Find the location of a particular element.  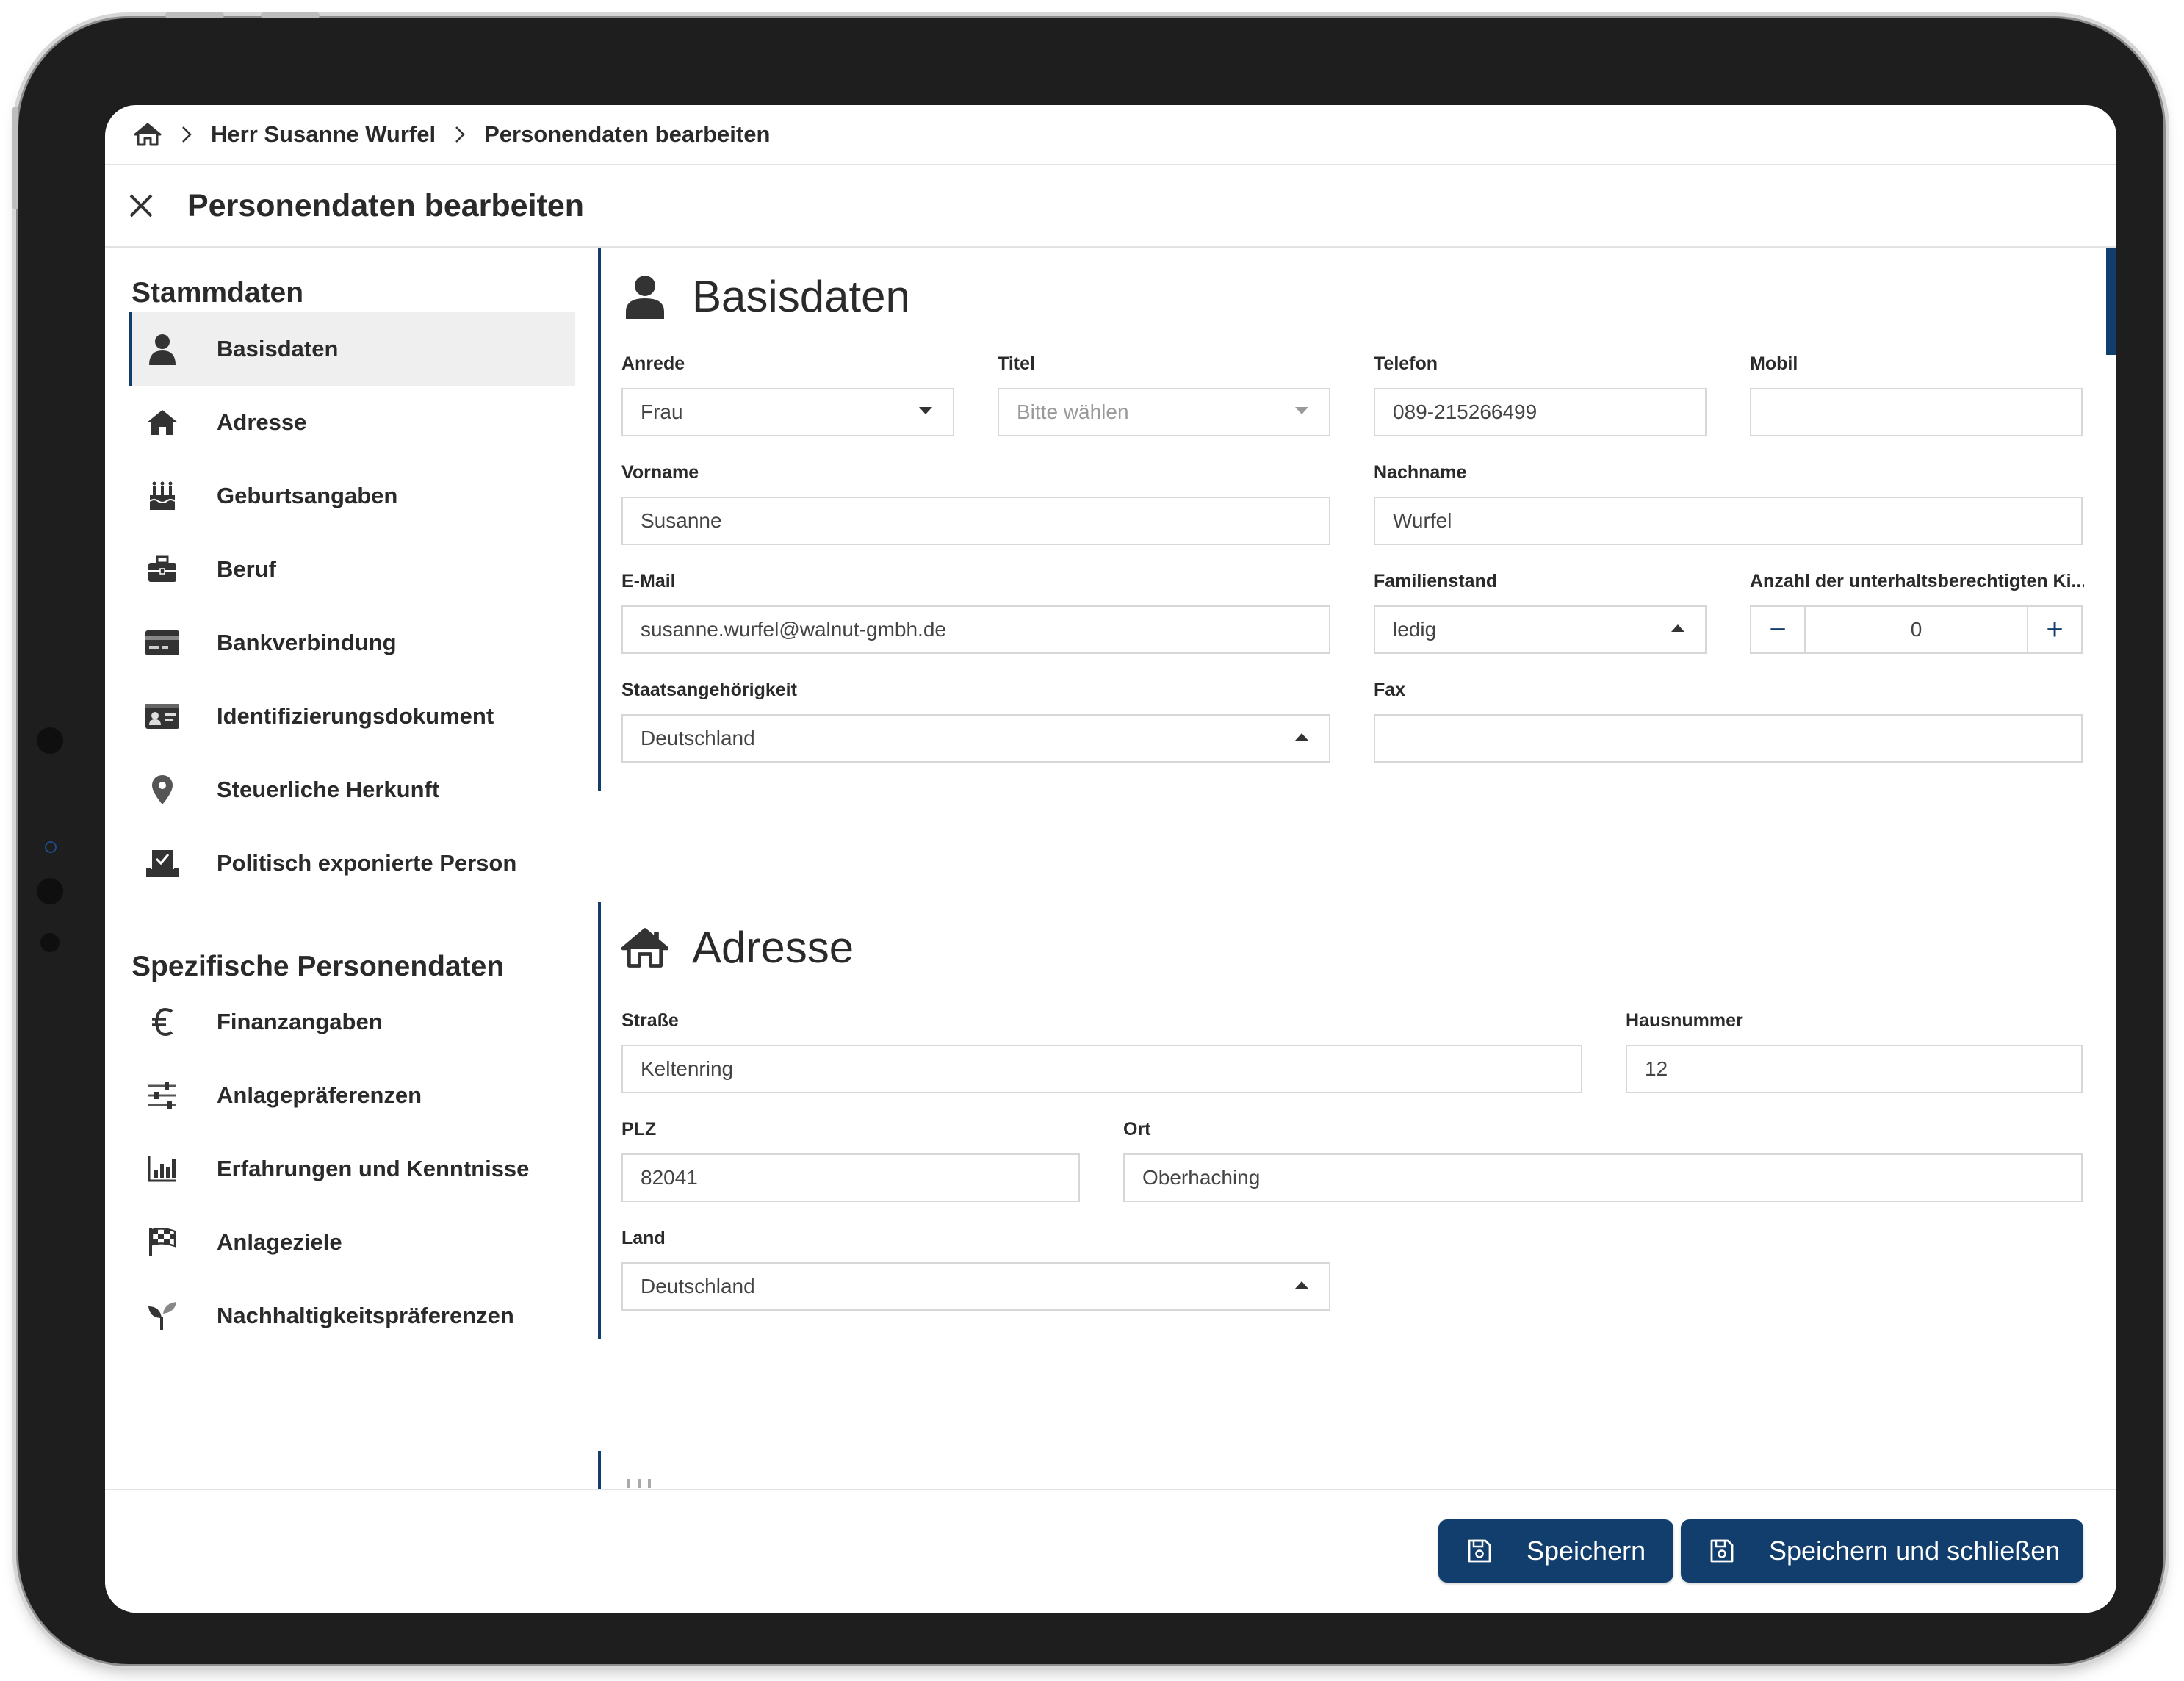

sidebar-item-identifizierungsdokument: Identifizierungsdokument is located at coordinates (352, 716).